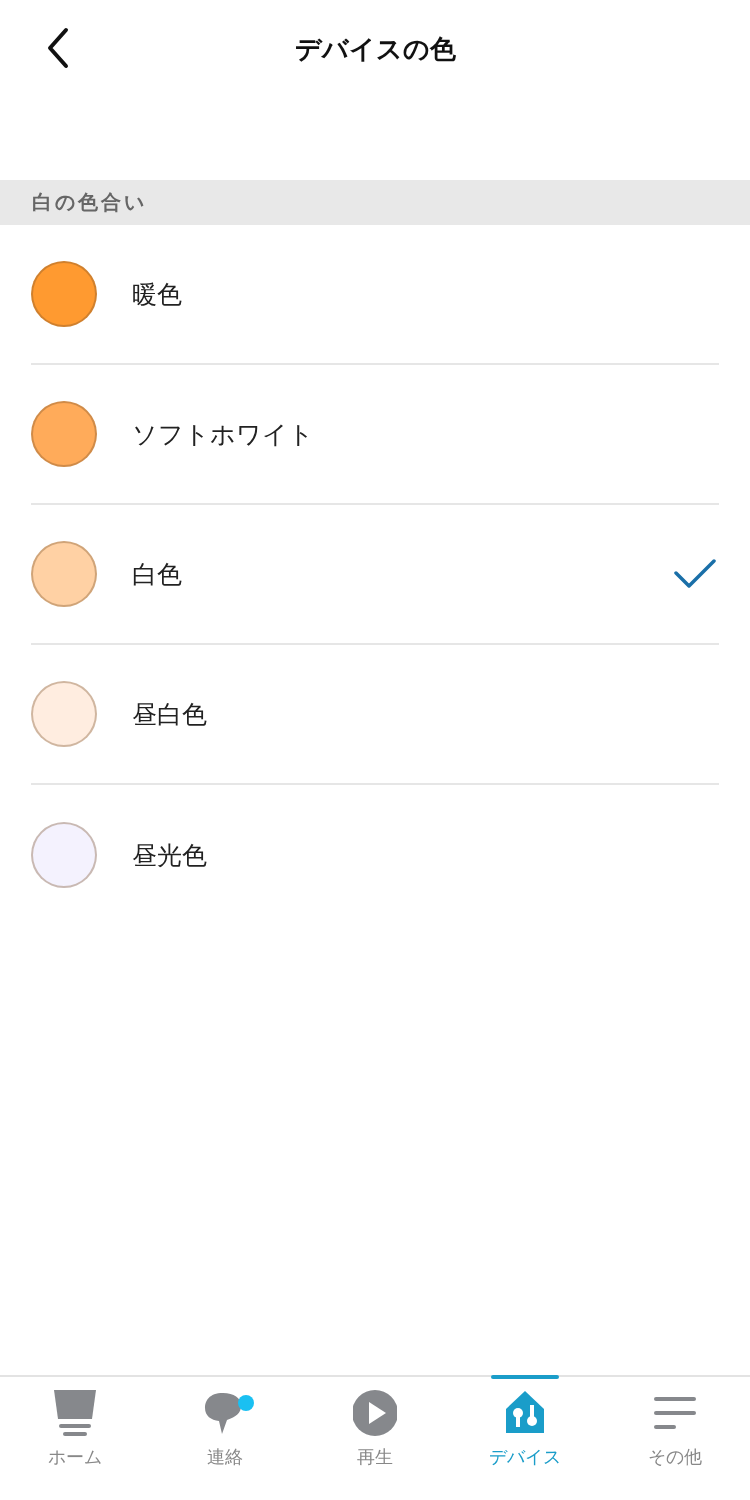 This screenshot has height=1500, width=750. I want to click on screen-title: デバイスの色, so click(375, 49).